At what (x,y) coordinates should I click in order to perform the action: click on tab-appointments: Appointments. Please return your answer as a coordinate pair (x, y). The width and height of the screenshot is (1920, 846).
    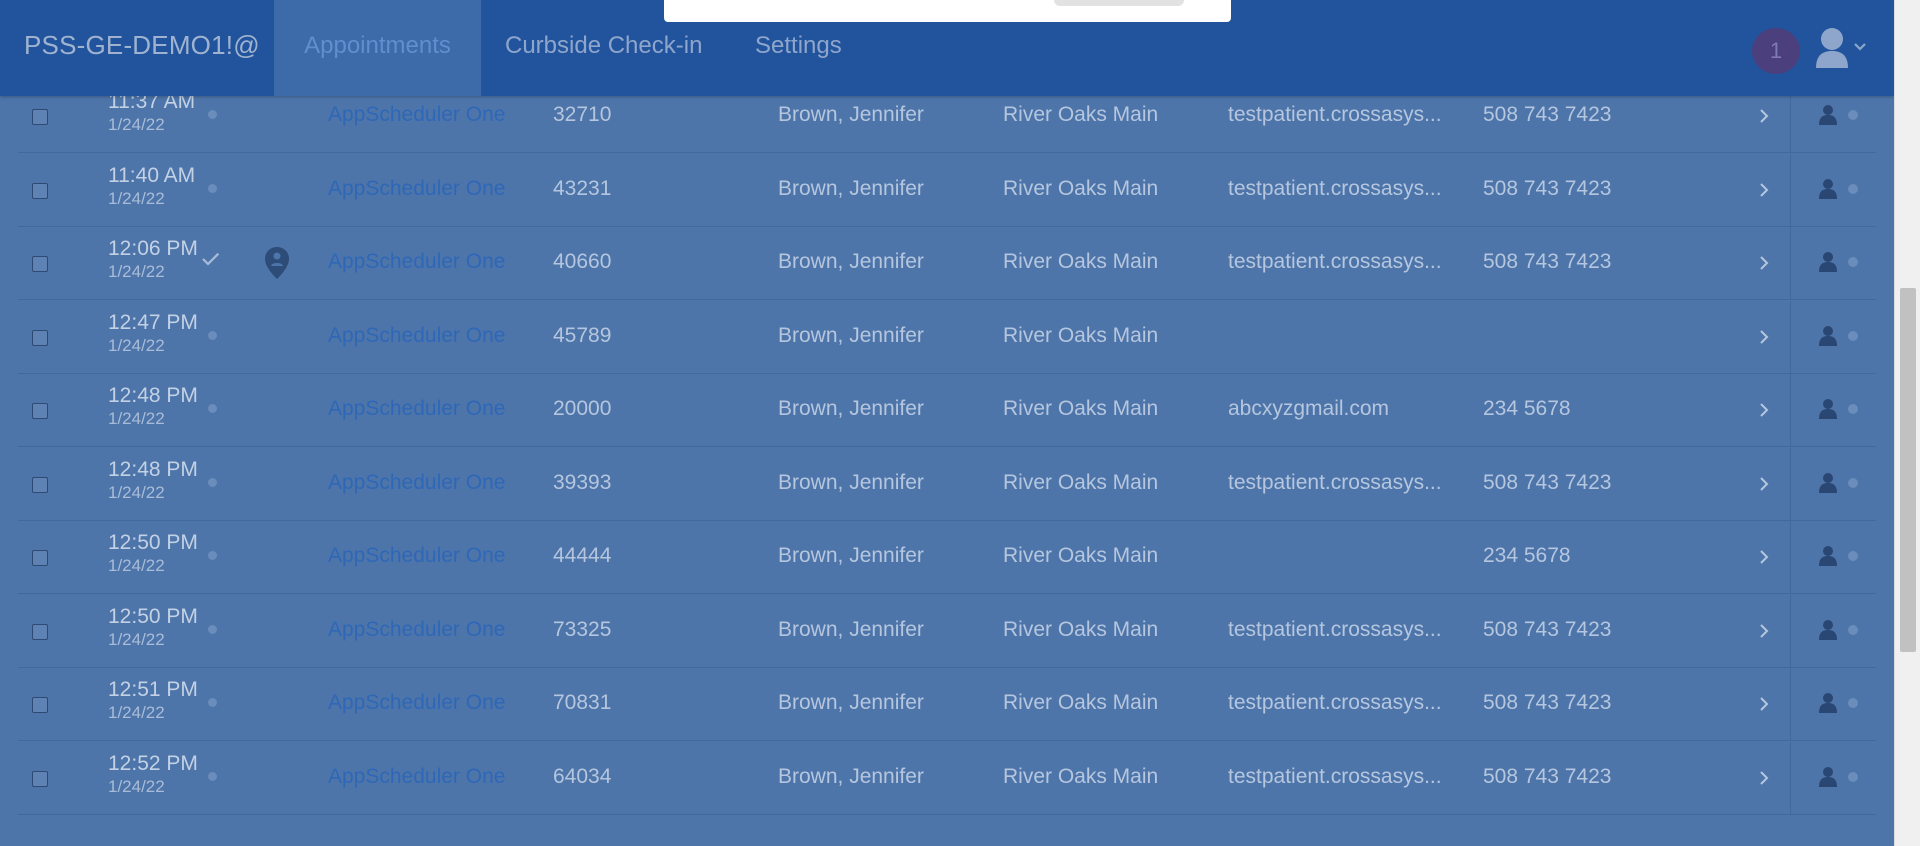
    Looking at the image, I should click on (377, 48).